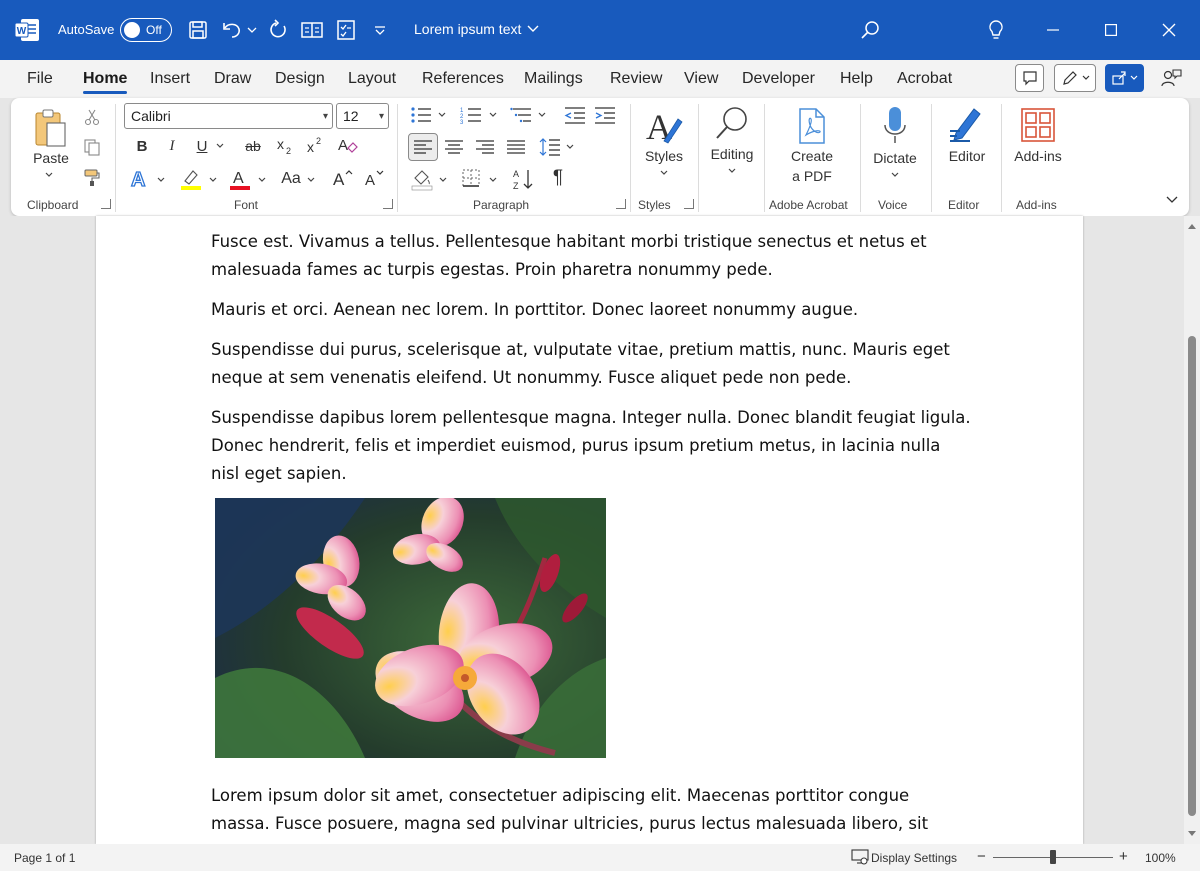 The image size is (1200, 871). I want to click on microphone-icon, so click(895, 126).